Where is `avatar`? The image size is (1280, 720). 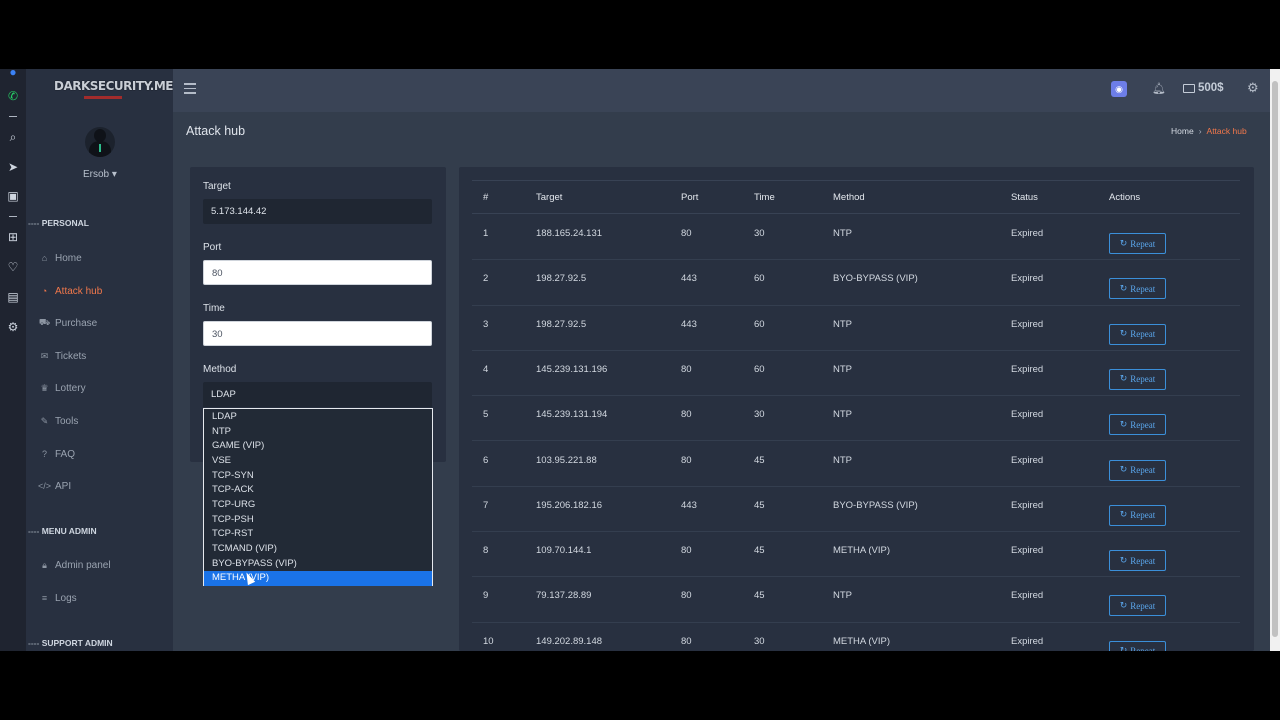
avatar is located at coordinates (100, 142).